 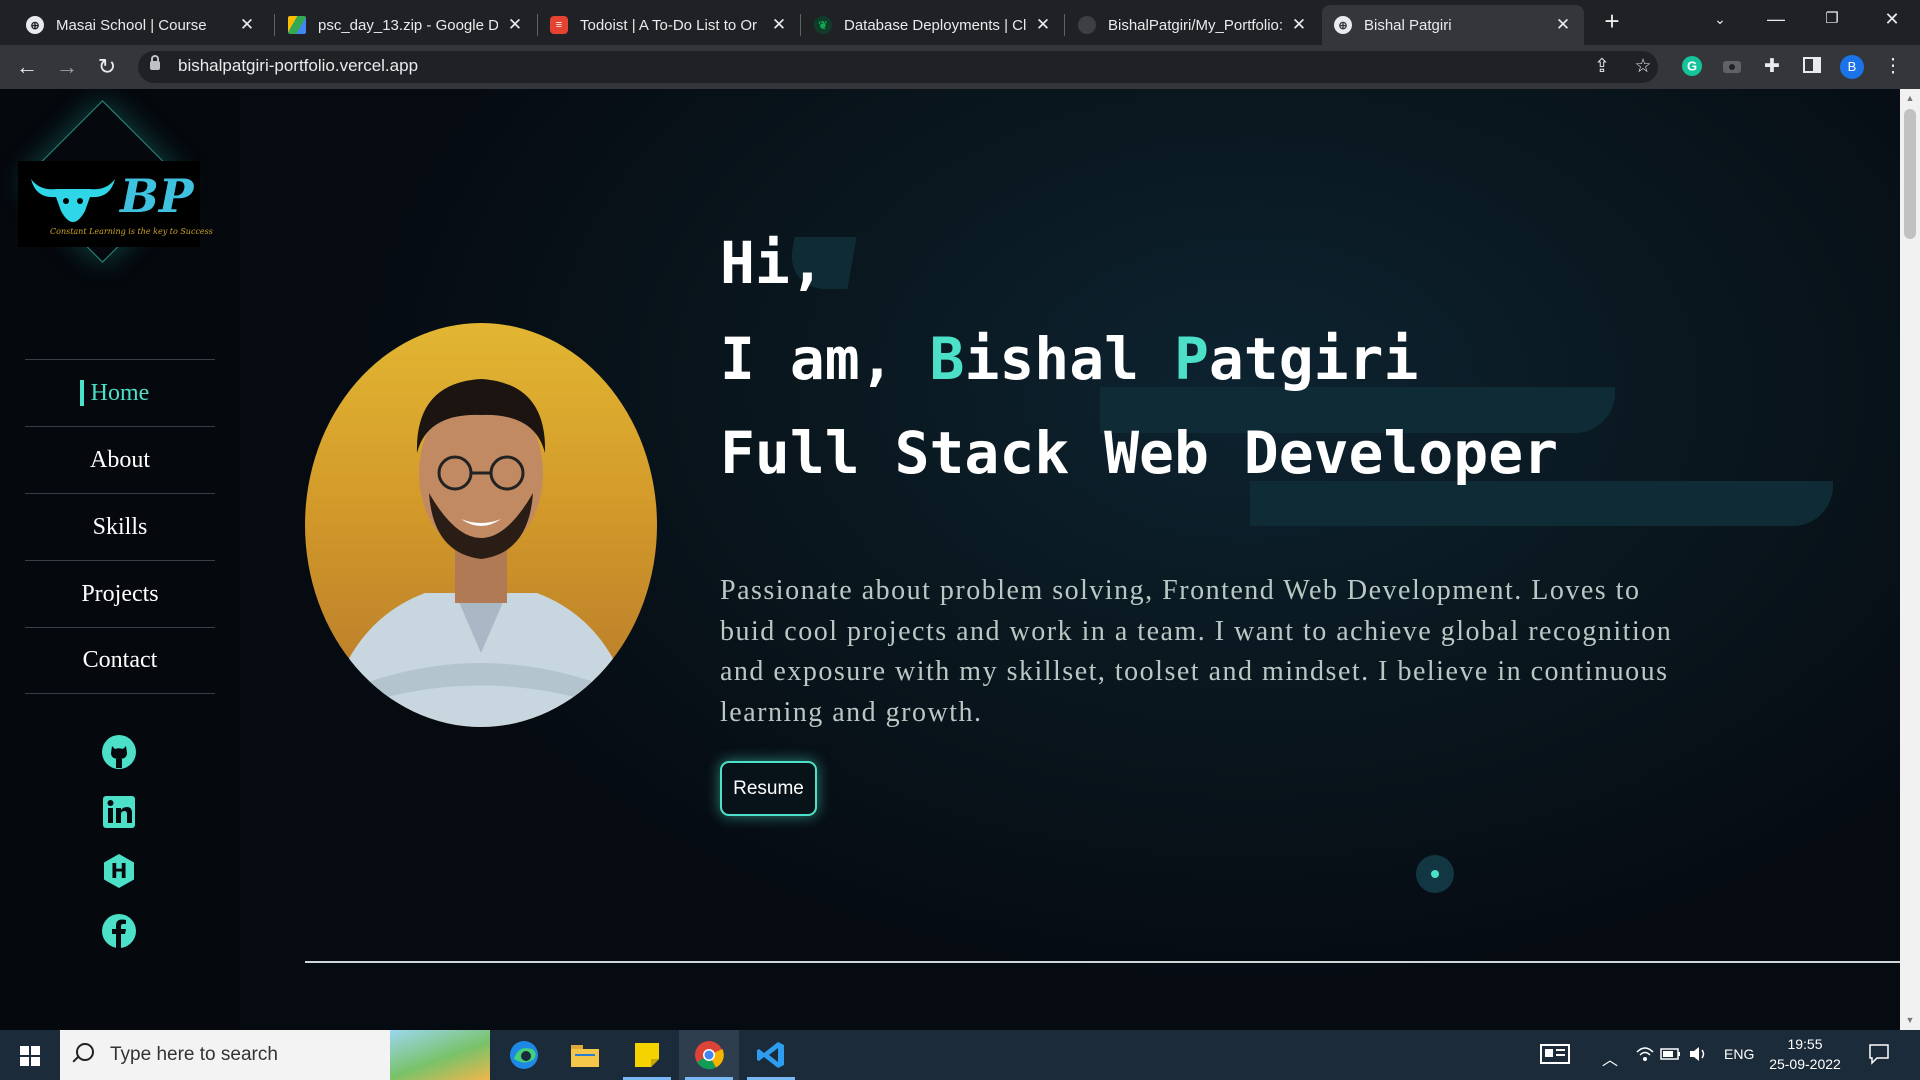 What do you see at coordinates (73, 200) in the screenshot?
I see `bull-head-icon` at bounding box center [73, 200].